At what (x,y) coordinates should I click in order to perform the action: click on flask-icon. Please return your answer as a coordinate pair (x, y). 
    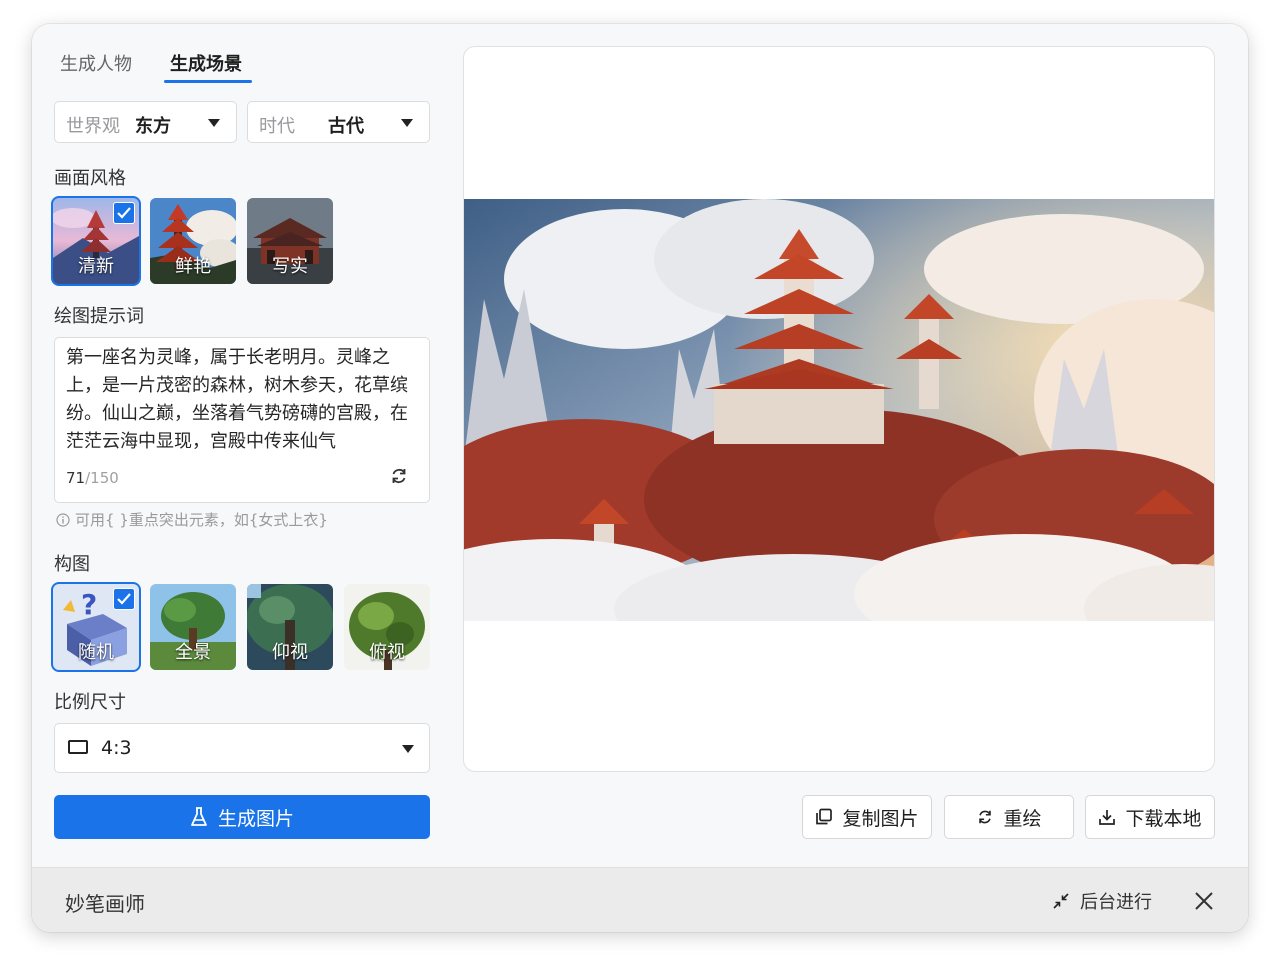
    Looking at the image, I should click on (199, 816).